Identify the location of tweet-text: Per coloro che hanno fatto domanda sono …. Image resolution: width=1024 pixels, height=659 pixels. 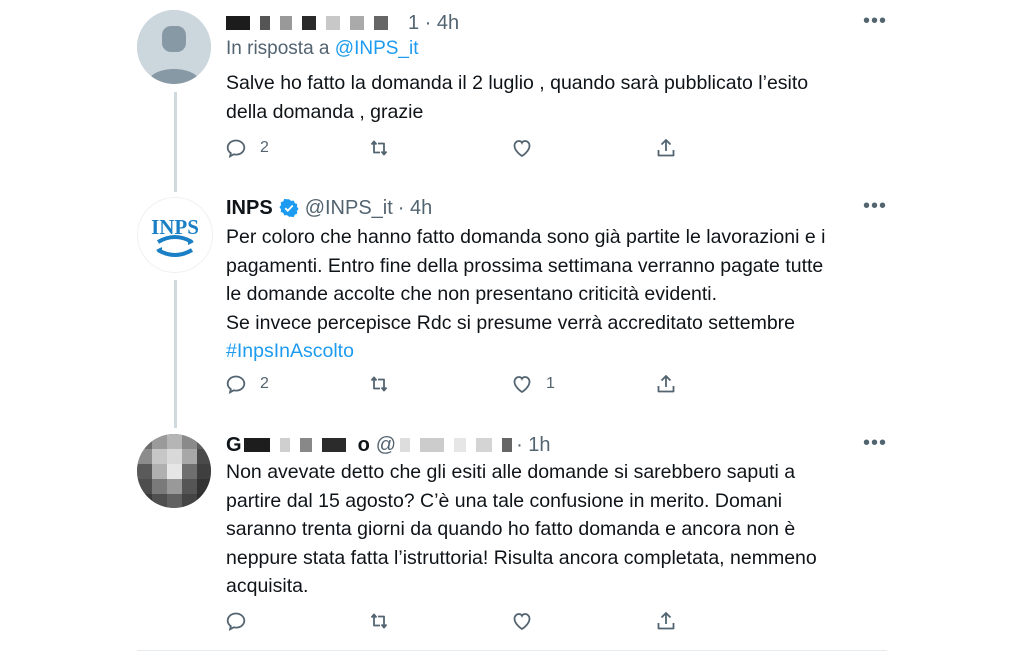
(556, 294).